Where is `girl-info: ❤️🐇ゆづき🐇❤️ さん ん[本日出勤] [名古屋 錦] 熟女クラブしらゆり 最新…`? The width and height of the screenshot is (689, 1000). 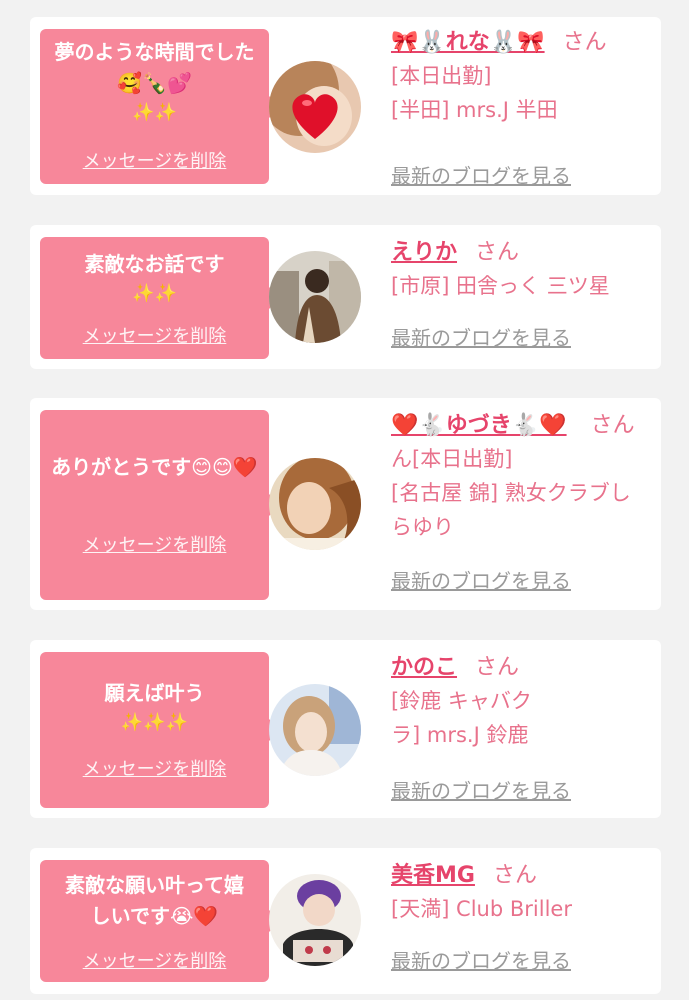 girl-info: ❤️🐇ゆづき🐇❤️ さん ん[本日出勤] [名古屋 錦] 熟女クラブしらゆり 最新… is located at coordinates (518, 501).